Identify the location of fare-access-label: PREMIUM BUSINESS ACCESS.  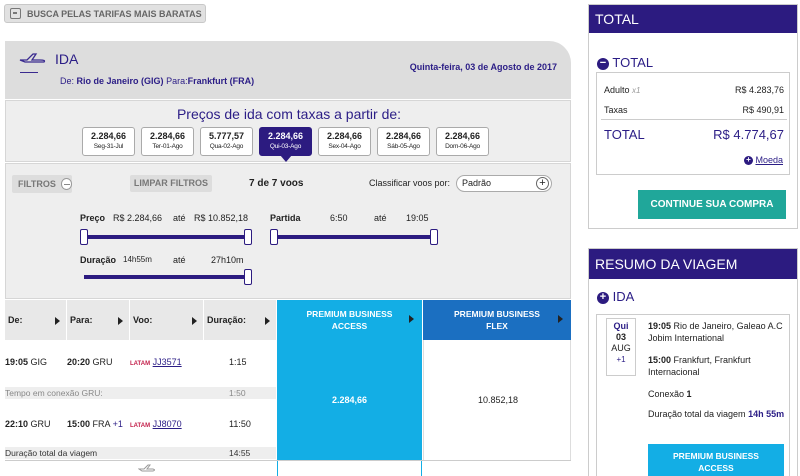
(349, 320).